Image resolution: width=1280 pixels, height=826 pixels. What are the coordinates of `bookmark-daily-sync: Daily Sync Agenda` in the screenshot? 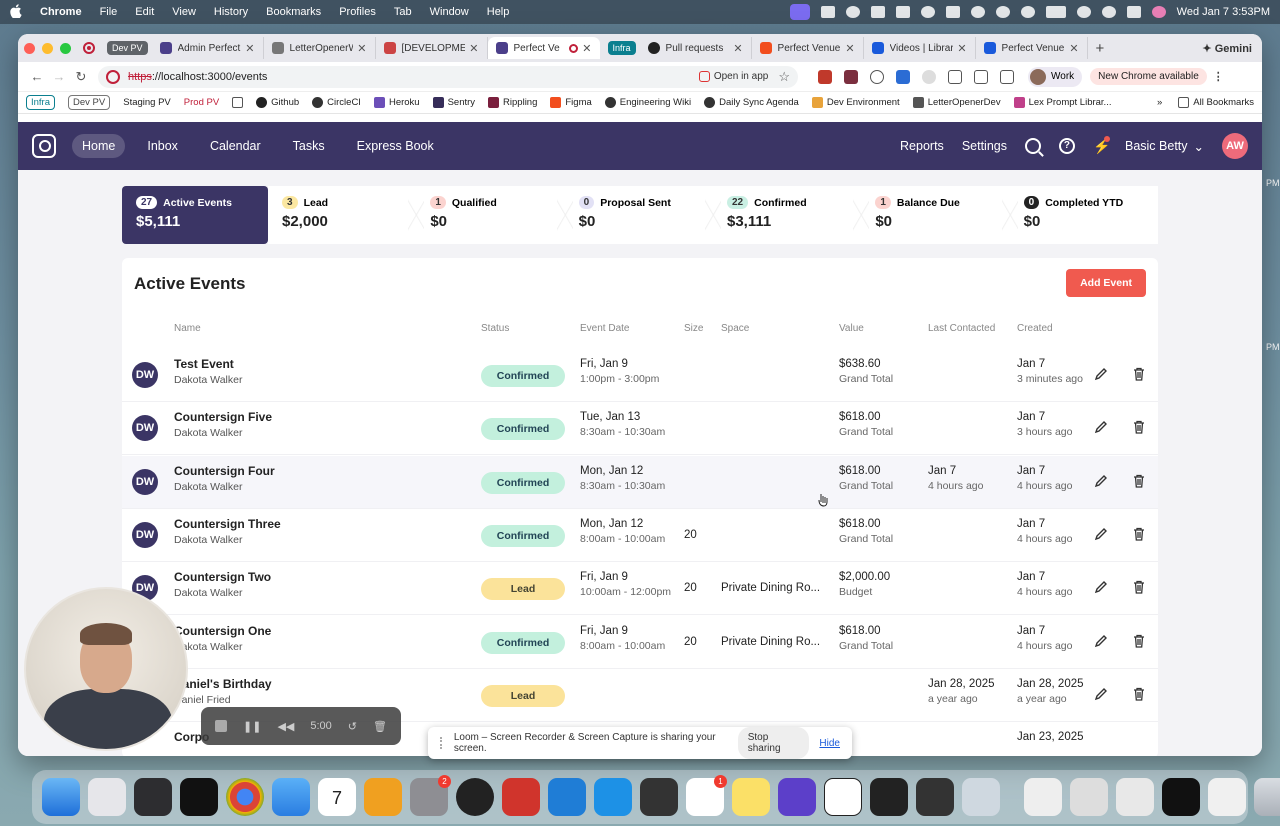 It's located at (751, 102).